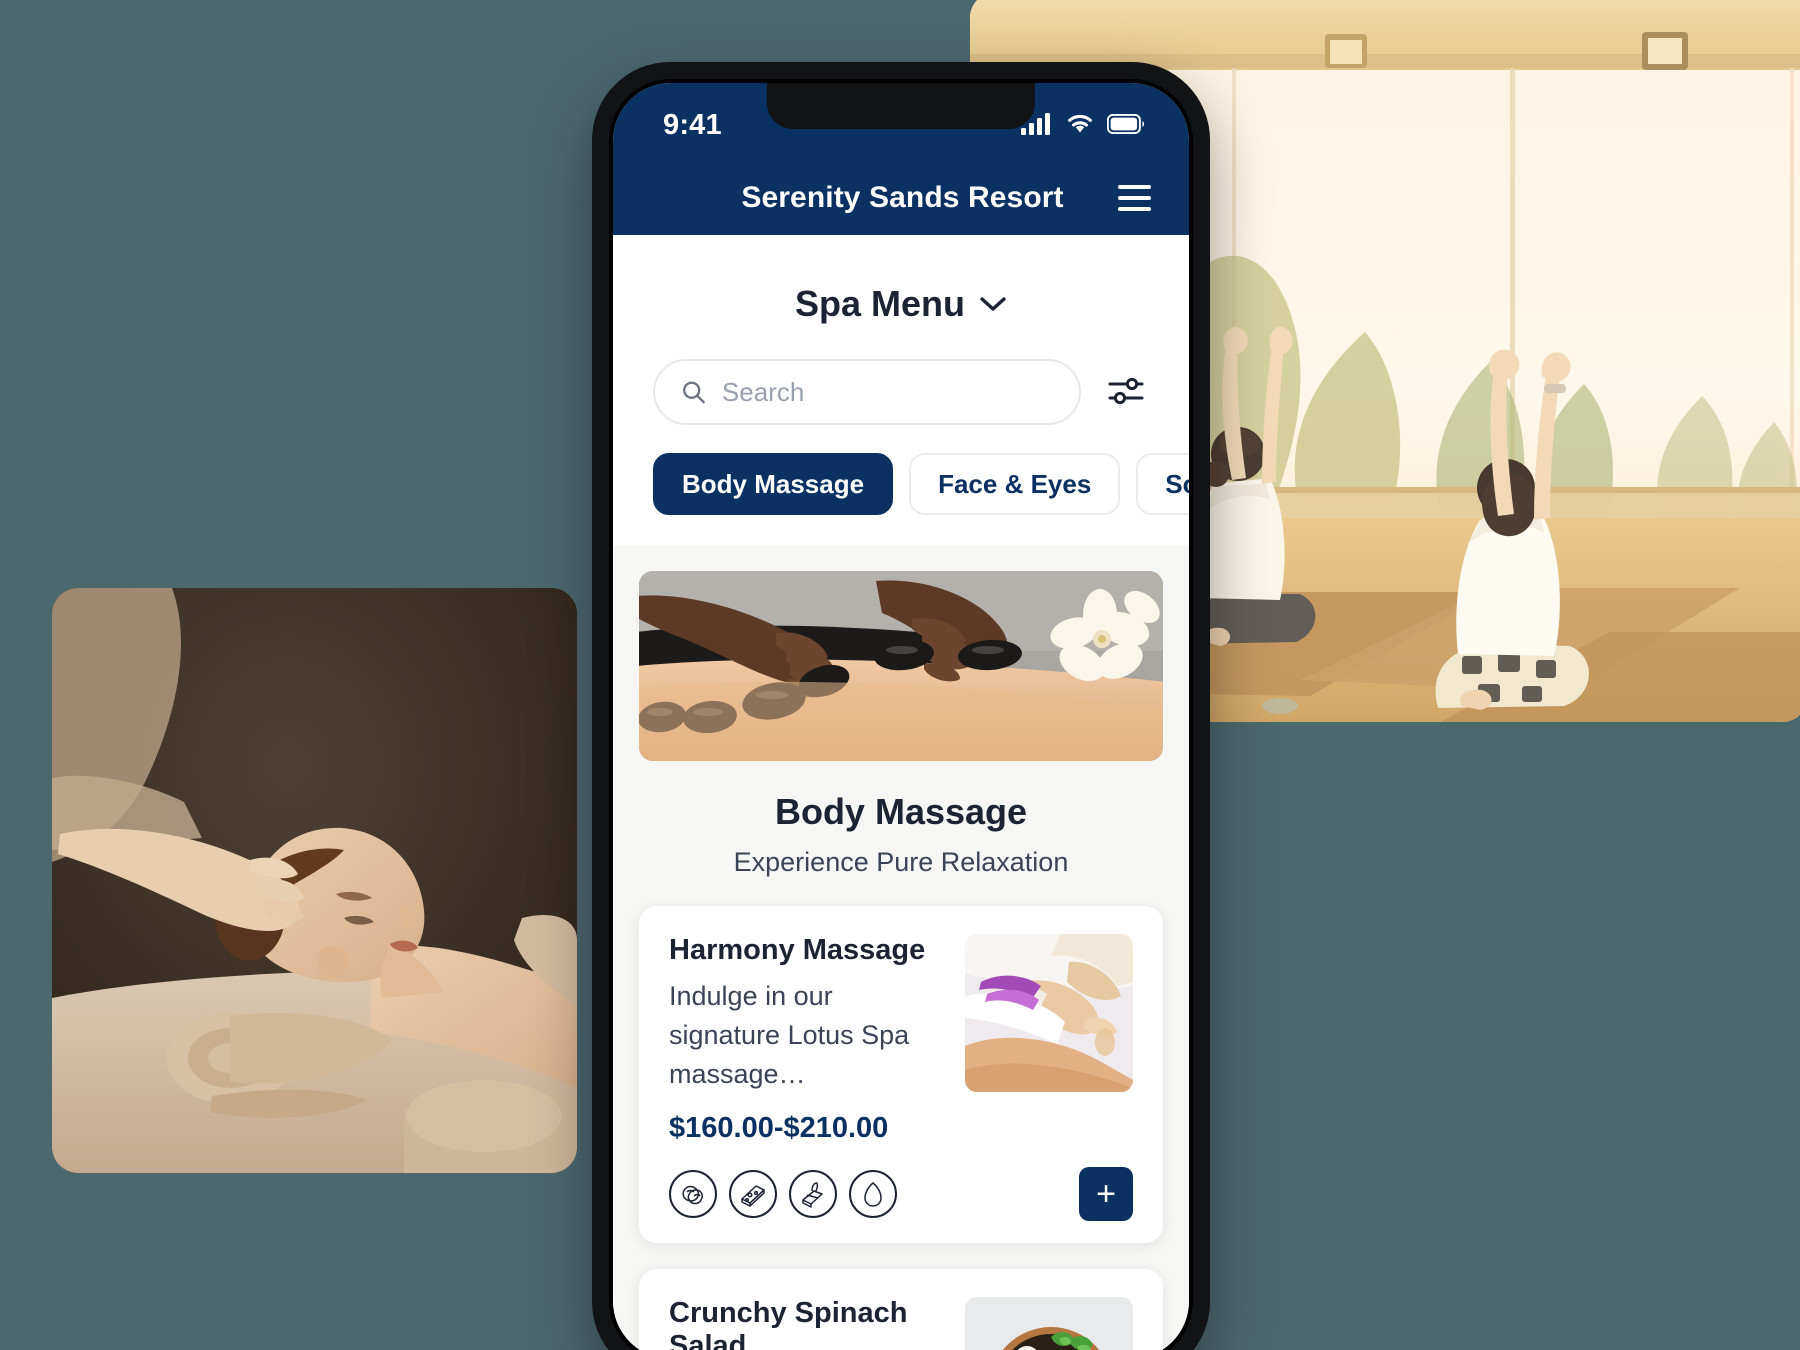 The image size is (1800, 1350). I want to click on category-chip-face-and-eyes: Face & Eyes, so click(1015, 484).